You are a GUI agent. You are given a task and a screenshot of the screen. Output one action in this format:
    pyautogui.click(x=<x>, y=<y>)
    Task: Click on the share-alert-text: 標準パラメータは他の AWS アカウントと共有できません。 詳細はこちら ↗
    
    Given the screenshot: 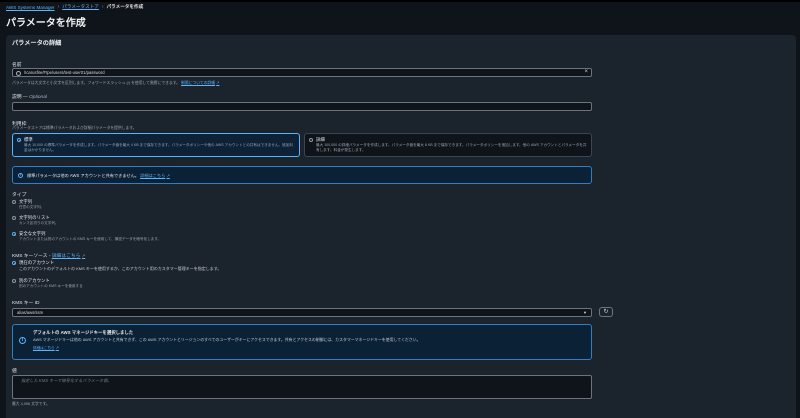 What is the action you would take?
    pyautogui.click(x=98, y=176)
    